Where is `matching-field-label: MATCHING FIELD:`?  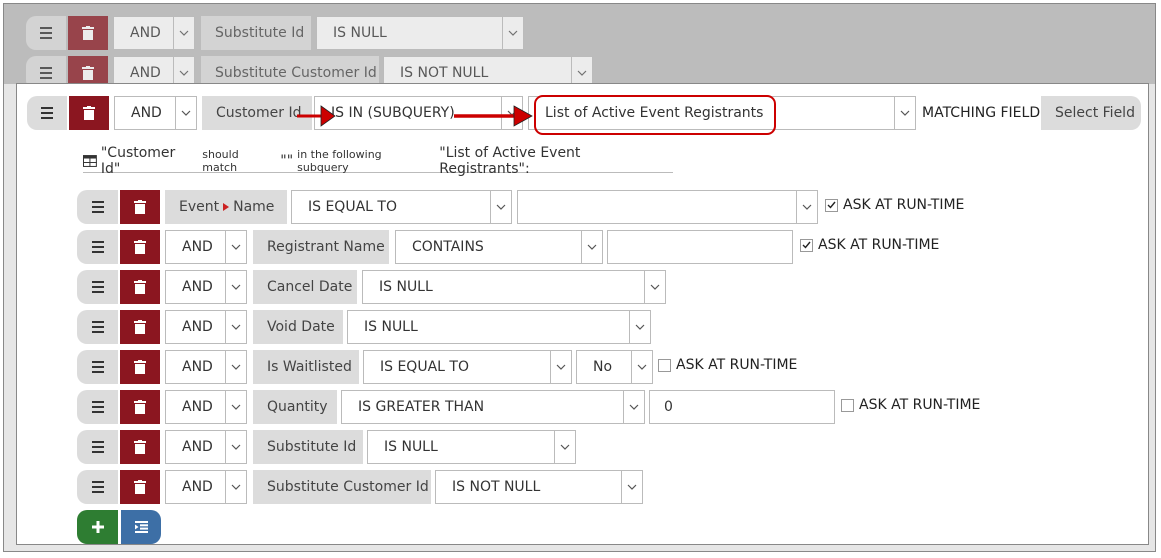
matching-field-label: MATCHING FIELD: is located at coordinates (983, 113).